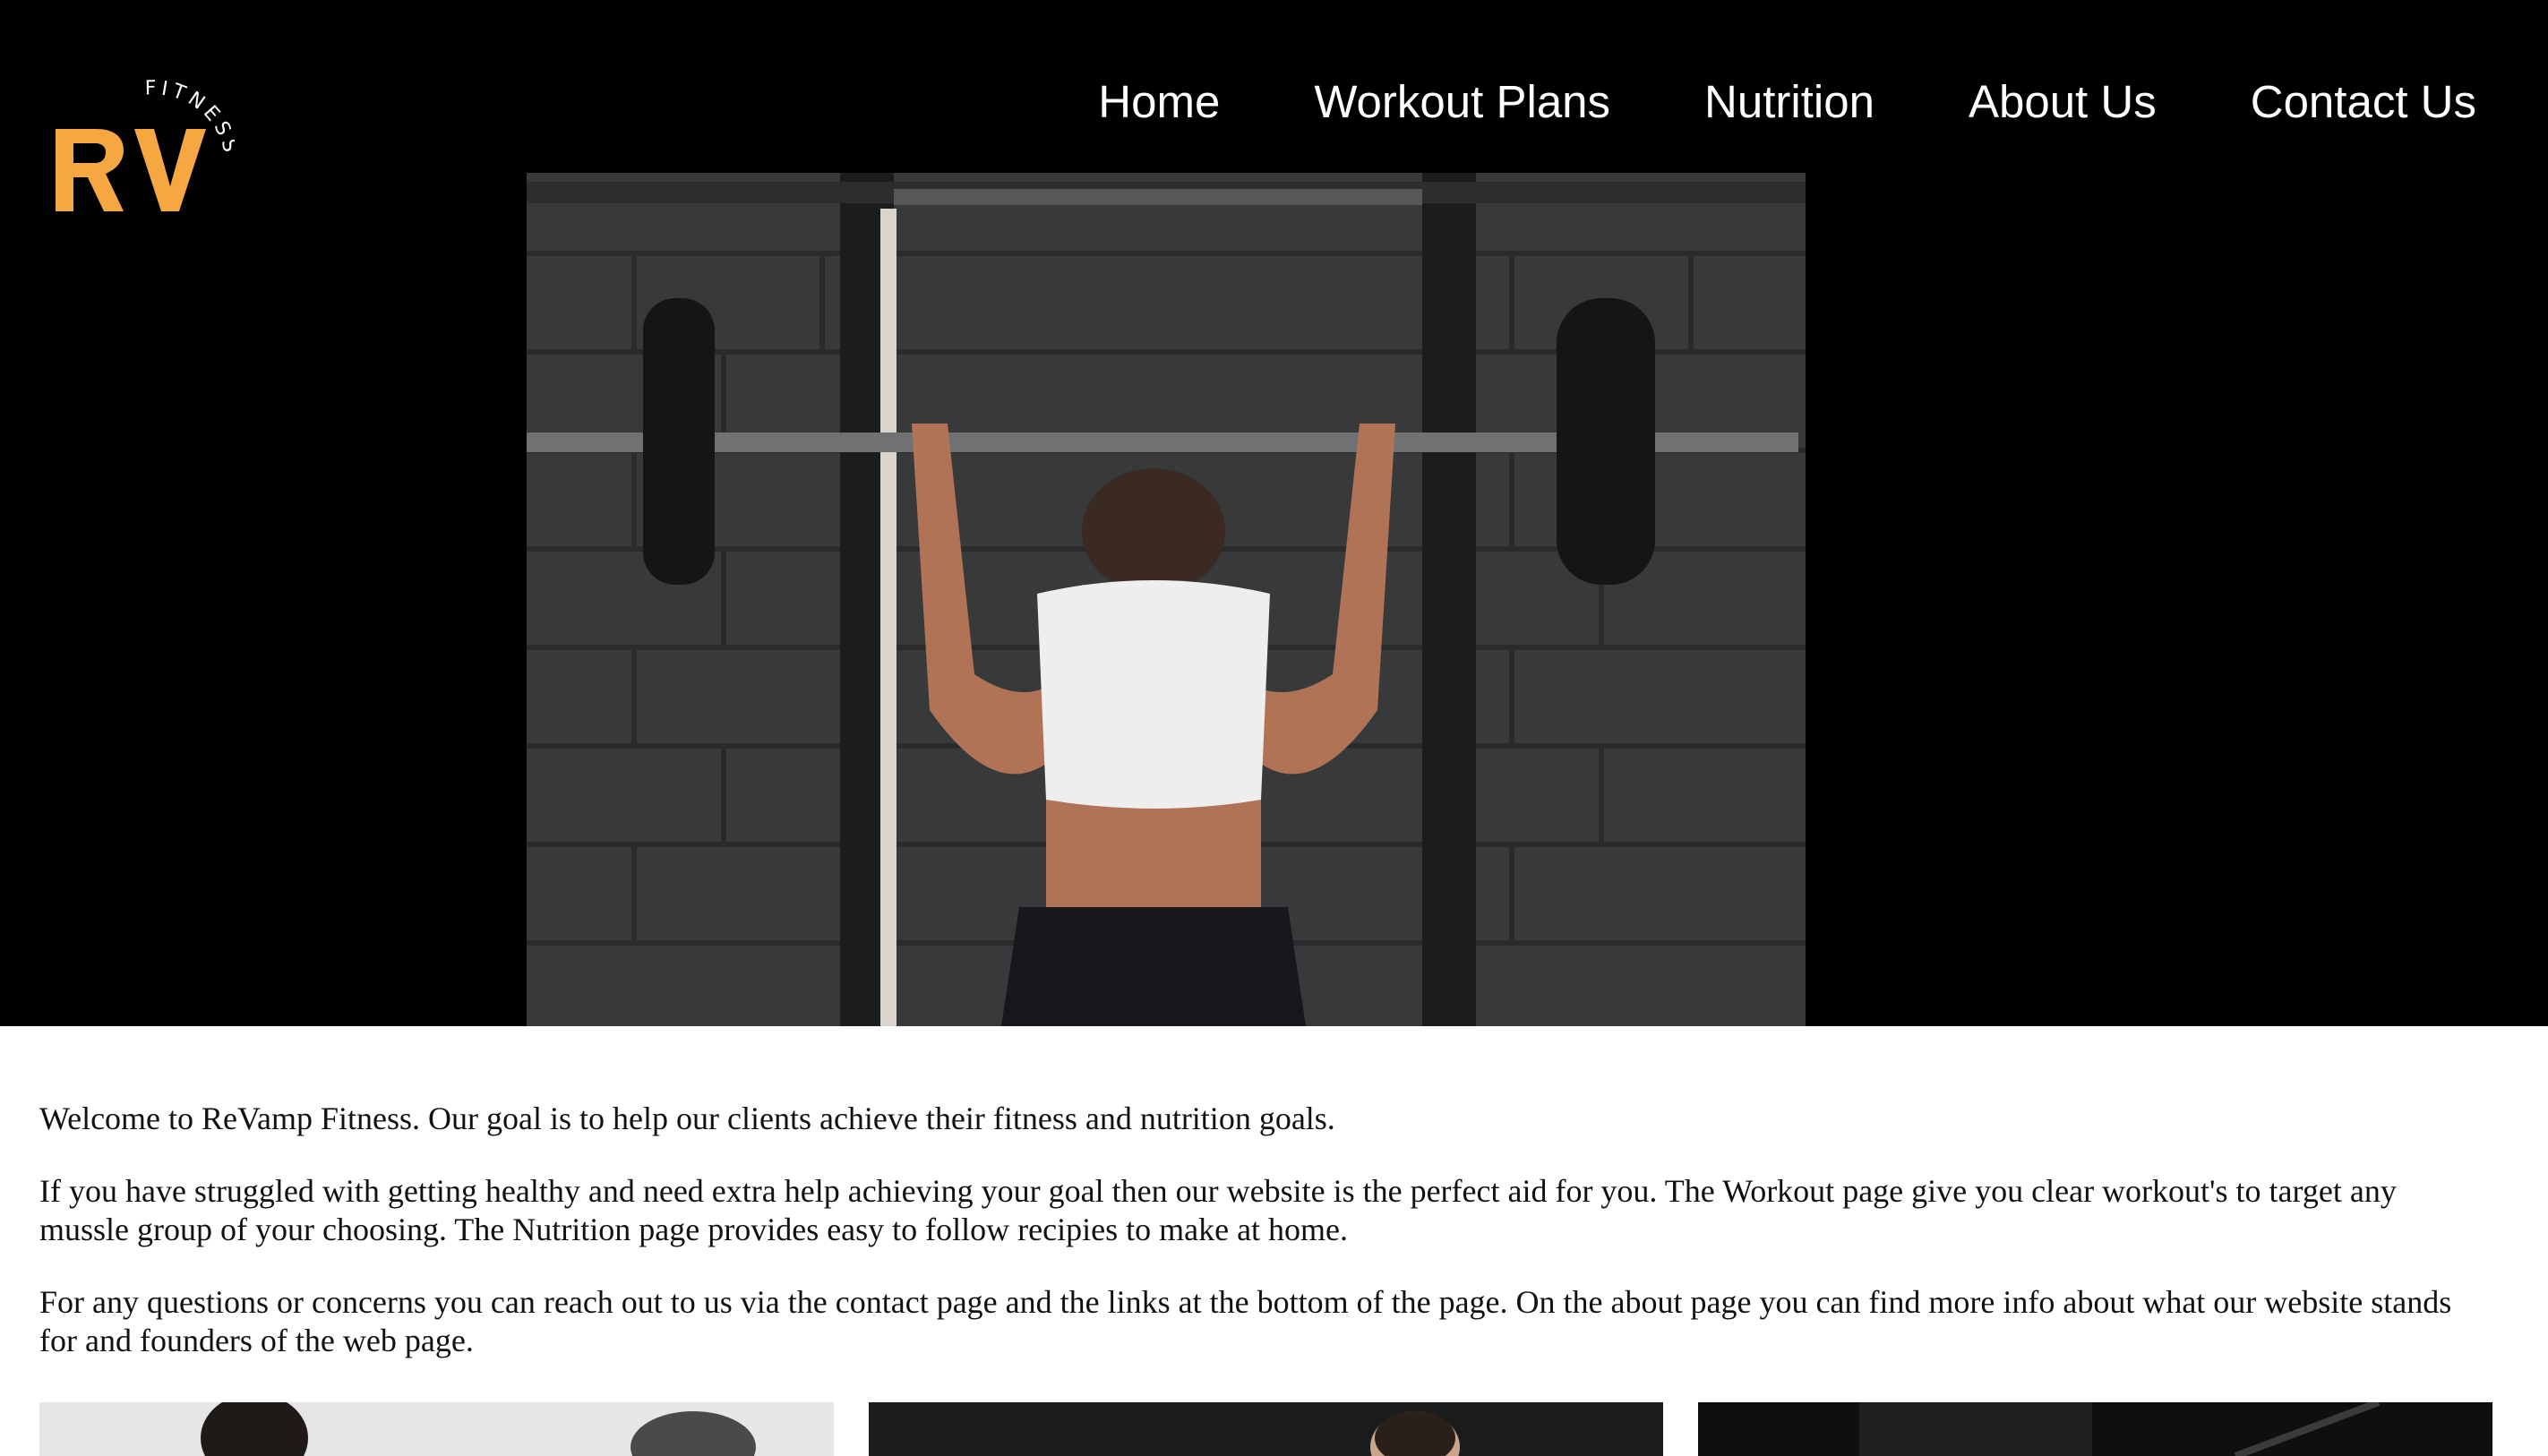 This screenshot has height=1456, width=2548. What do you see at coordinates (146, 144) in the screenshot?
I see `logo-mark: FITNESS` at bounding box center [146, 144].